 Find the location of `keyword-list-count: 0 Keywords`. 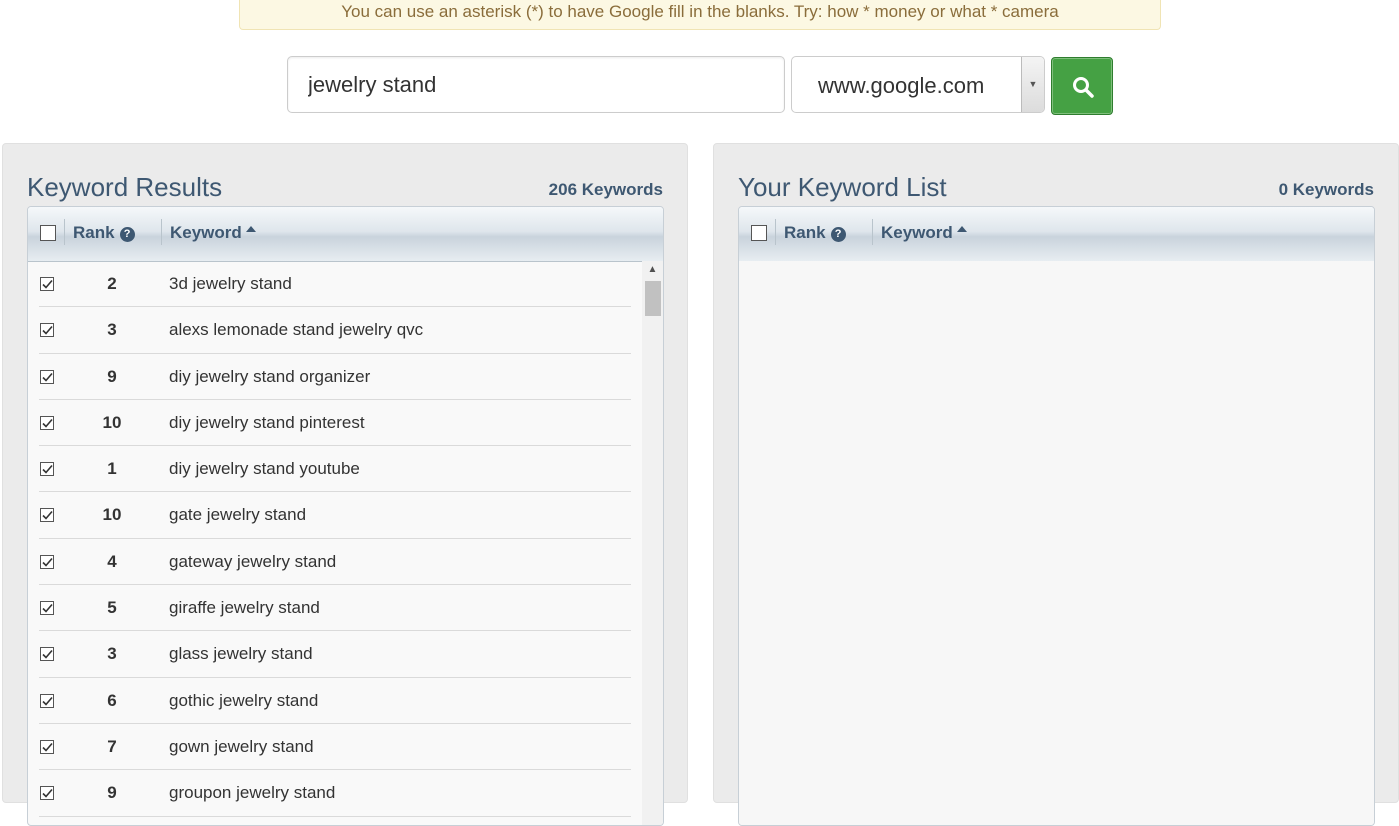

keyword-list-count: 0 Keywords is located at coordinates (1326, 189).